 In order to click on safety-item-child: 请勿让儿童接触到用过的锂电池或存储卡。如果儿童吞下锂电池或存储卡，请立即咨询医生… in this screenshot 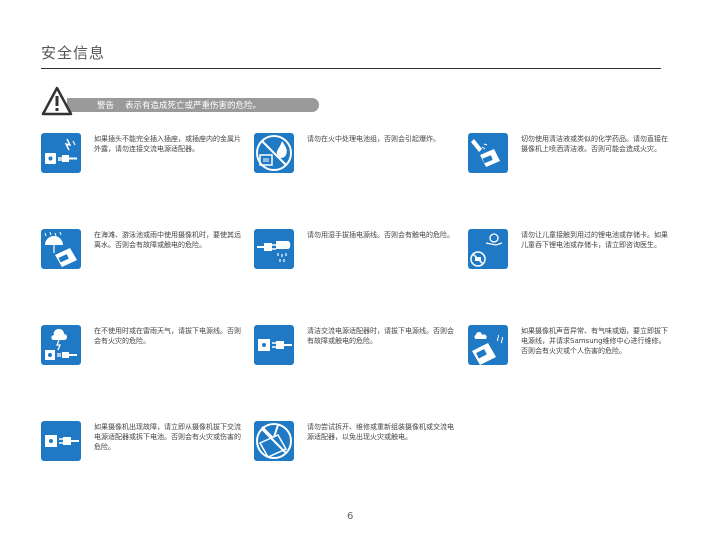, I will do `click(573, 259)`.